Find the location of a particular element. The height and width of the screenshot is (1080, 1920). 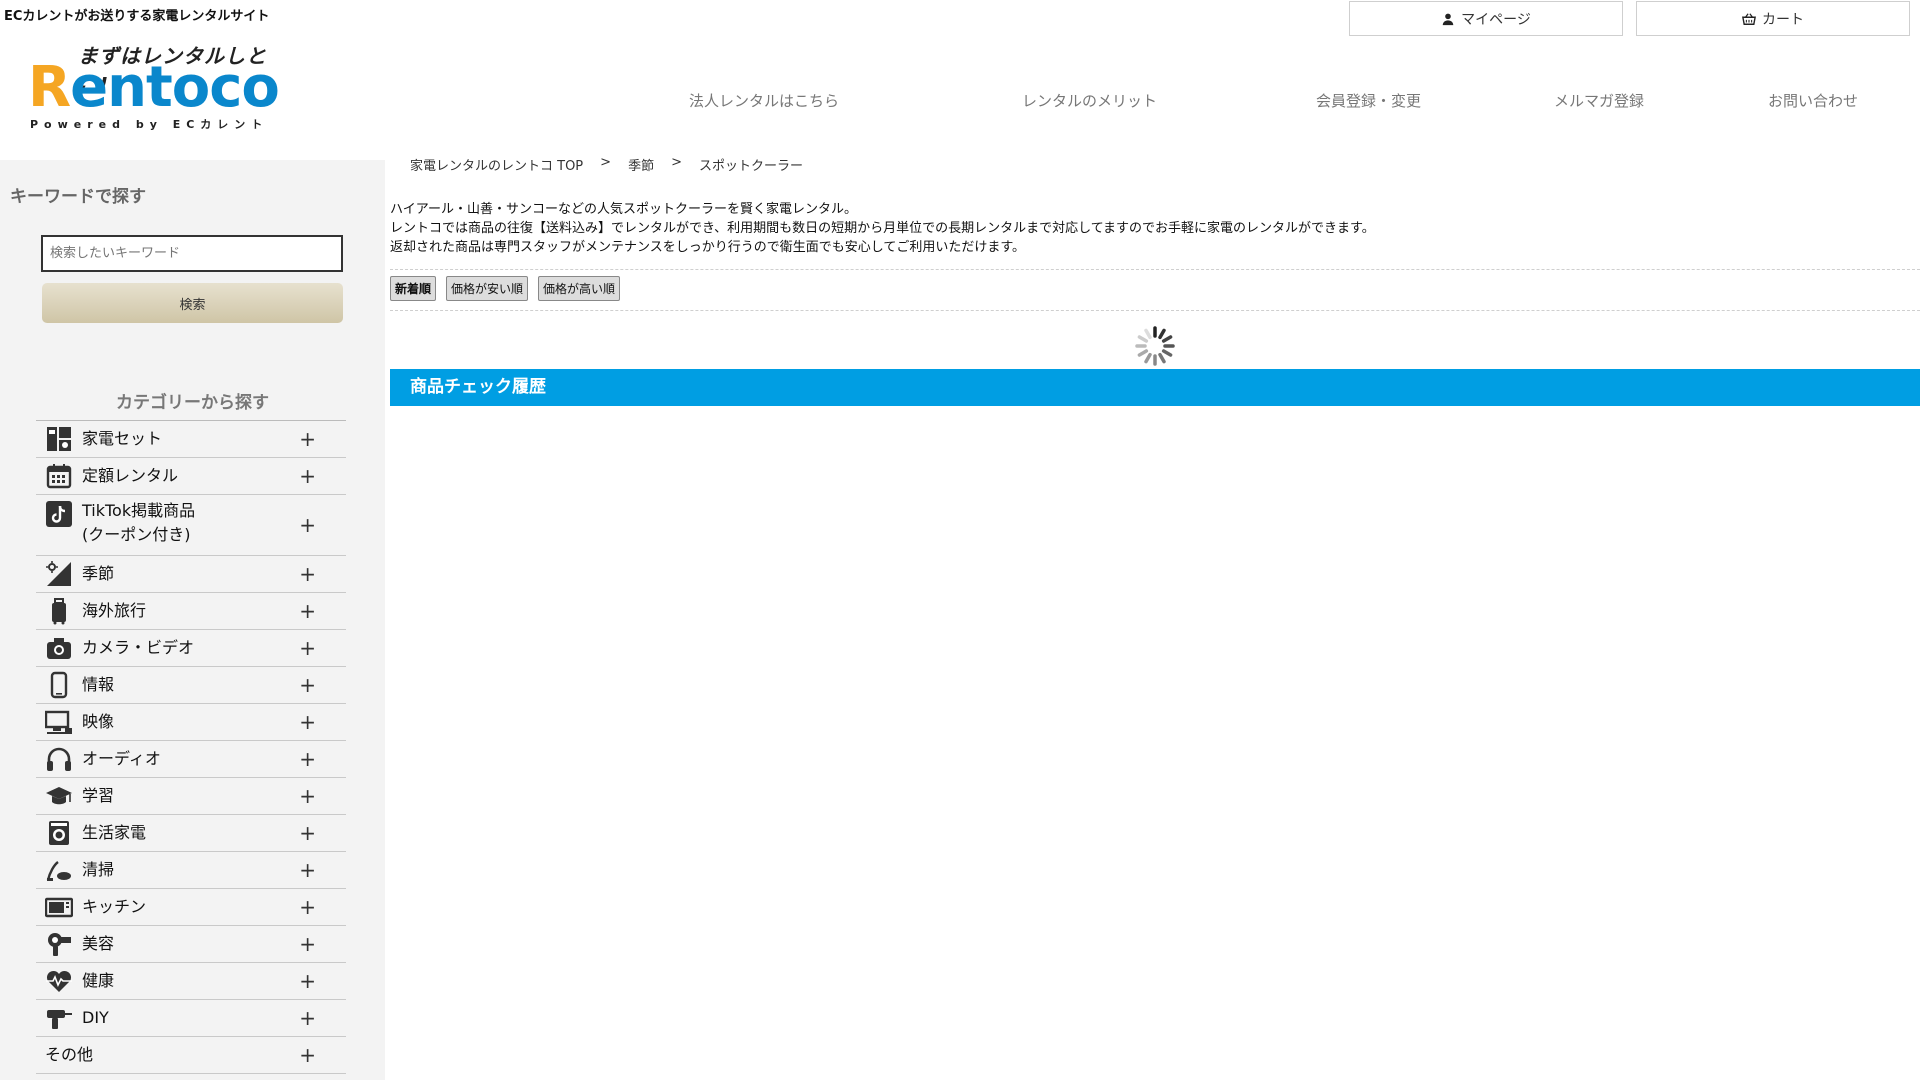

category-label: TikTok掲載商品 (クーポン付き) is located at coordinates (139, 522).